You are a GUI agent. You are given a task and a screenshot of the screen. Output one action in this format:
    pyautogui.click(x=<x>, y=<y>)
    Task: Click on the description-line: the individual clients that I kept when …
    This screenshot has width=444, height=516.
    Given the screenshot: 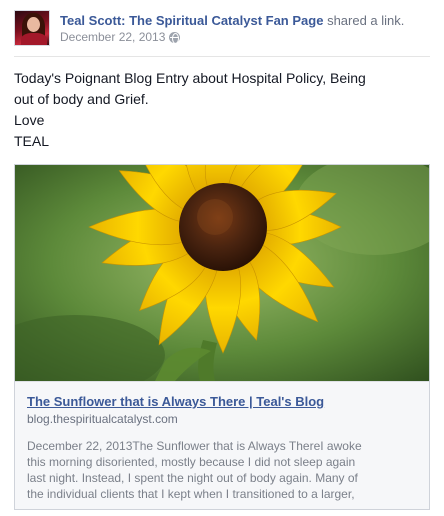 What is the action you would take?
    pyautogui.click(x=191, y=494)
    